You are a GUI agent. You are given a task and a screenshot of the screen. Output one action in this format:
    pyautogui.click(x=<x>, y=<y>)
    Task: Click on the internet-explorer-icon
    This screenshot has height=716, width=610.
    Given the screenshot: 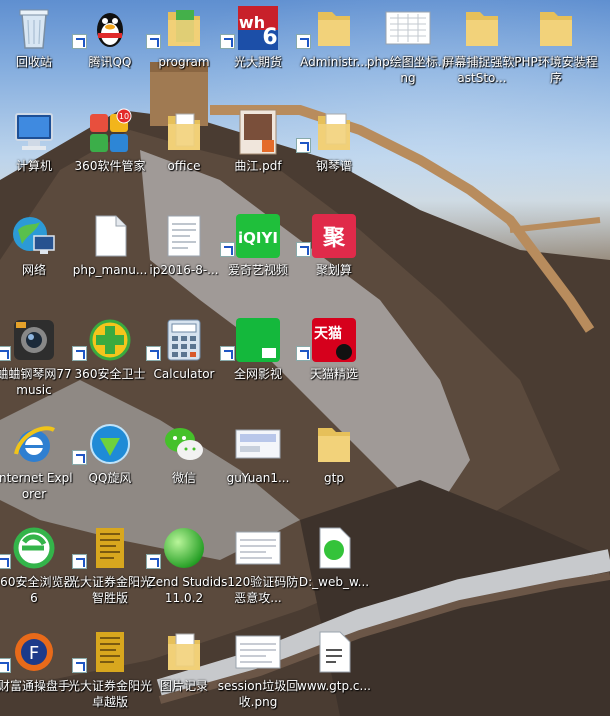 What is the action you would take?
    pyautogui.click(x=35, y=444)
    